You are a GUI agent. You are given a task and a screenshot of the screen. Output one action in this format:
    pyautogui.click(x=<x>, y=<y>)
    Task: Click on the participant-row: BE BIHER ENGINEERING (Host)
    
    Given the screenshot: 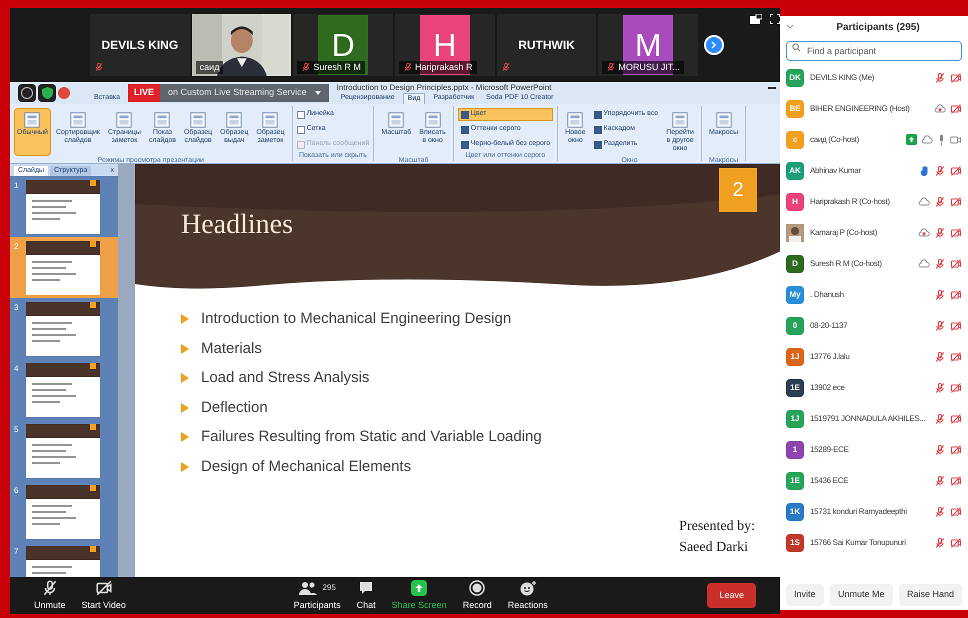 What is the action you would take?
    pyautogui.click(x=874, y=108)
    